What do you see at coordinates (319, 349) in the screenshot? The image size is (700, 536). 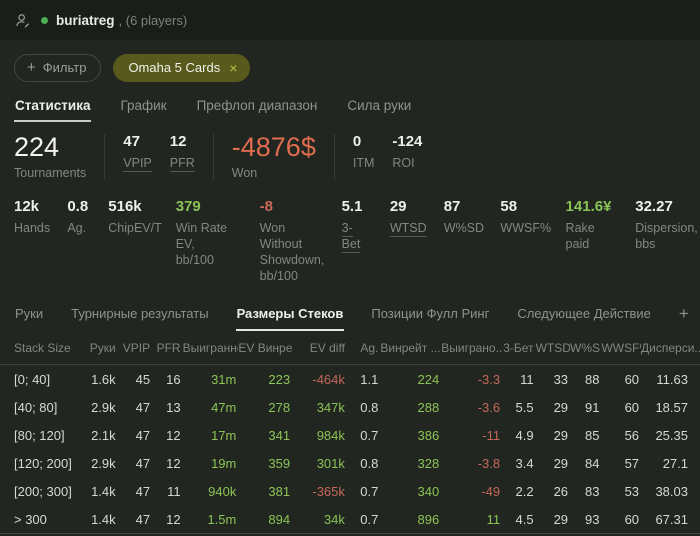 I see `column-header-ev-diff: EV diff` at bounding box center [319, 349].